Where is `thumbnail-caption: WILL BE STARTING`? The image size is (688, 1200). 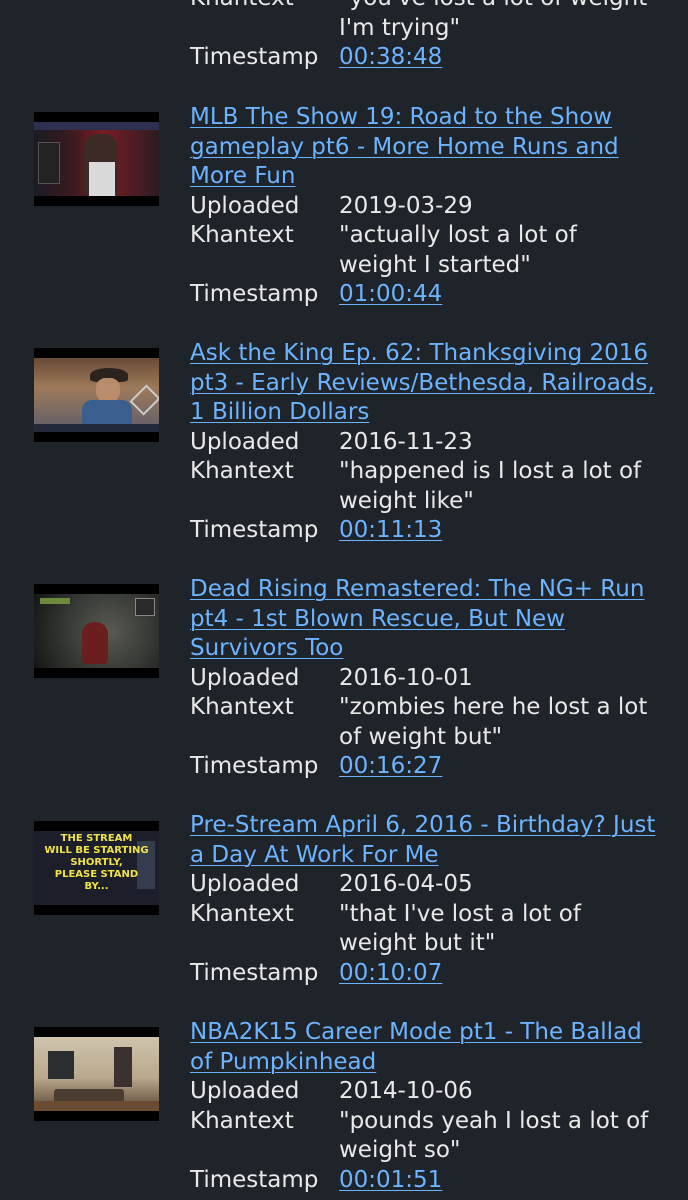
thumbnail-caption: WILL BE STARTING is located at coordinates (96, 850).